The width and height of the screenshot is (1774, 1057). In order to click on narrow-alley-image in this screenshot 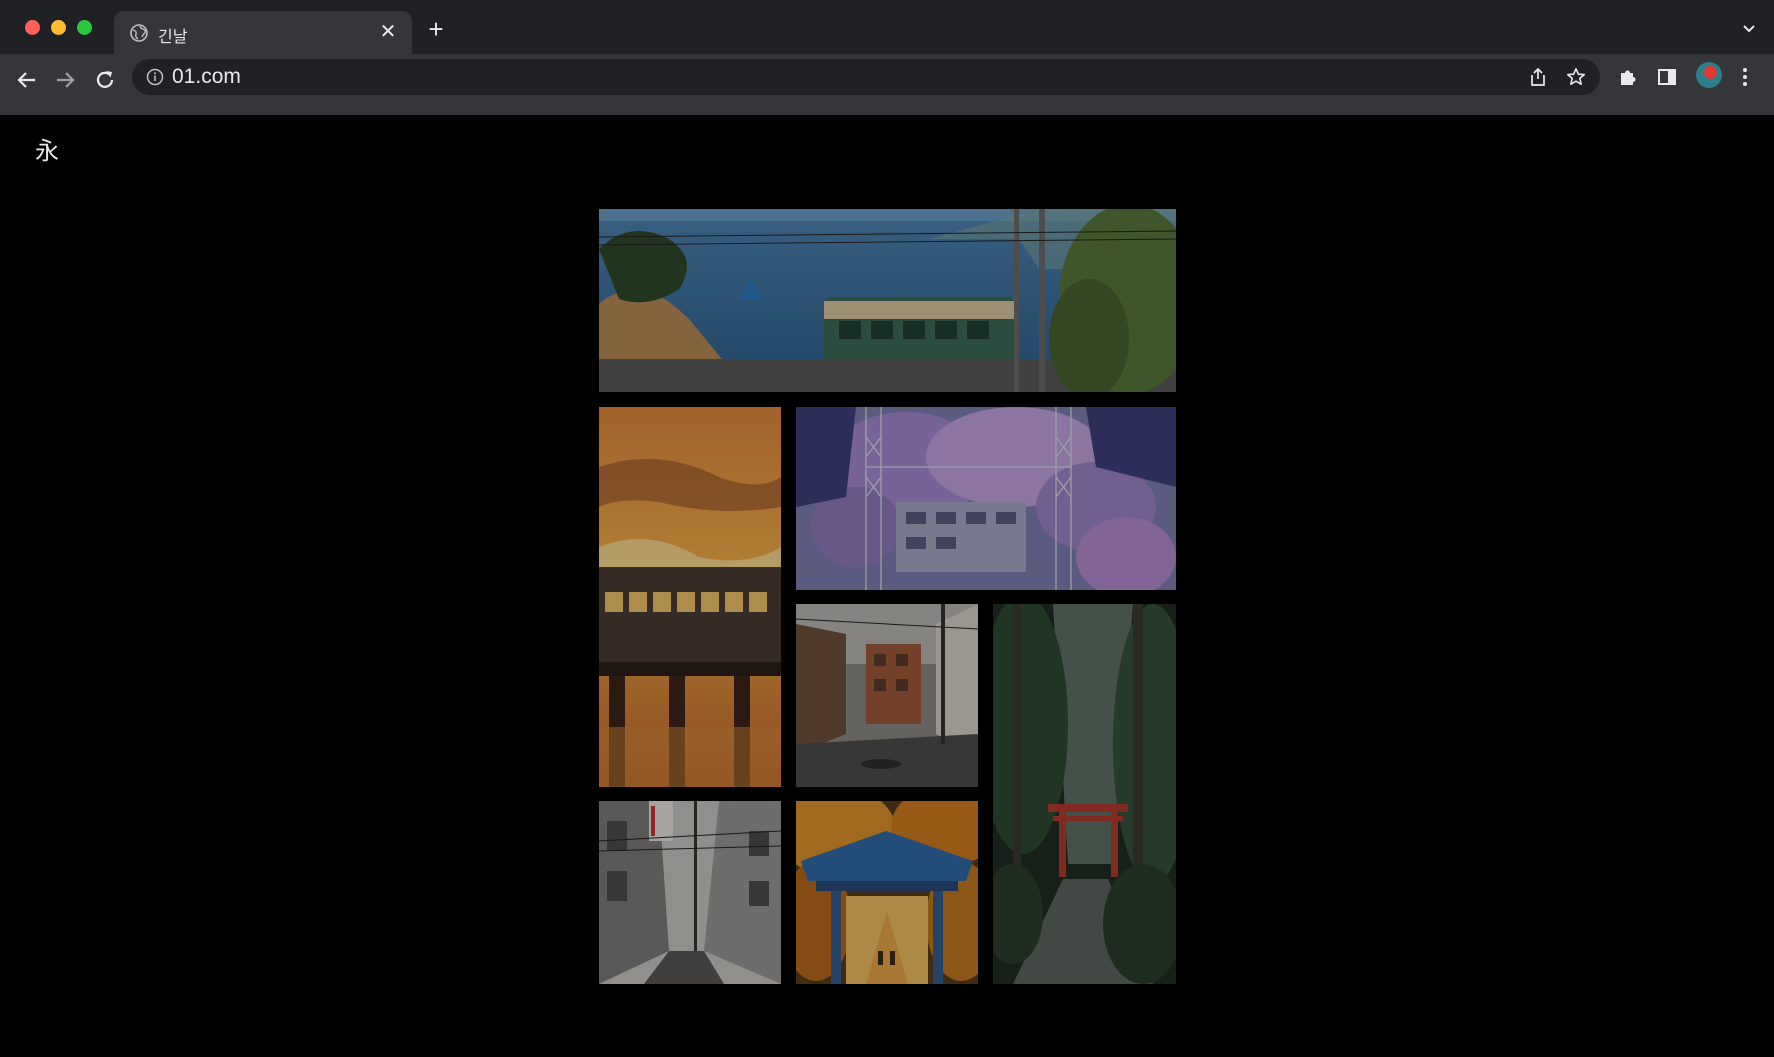, I will do `click(690, 892)`.